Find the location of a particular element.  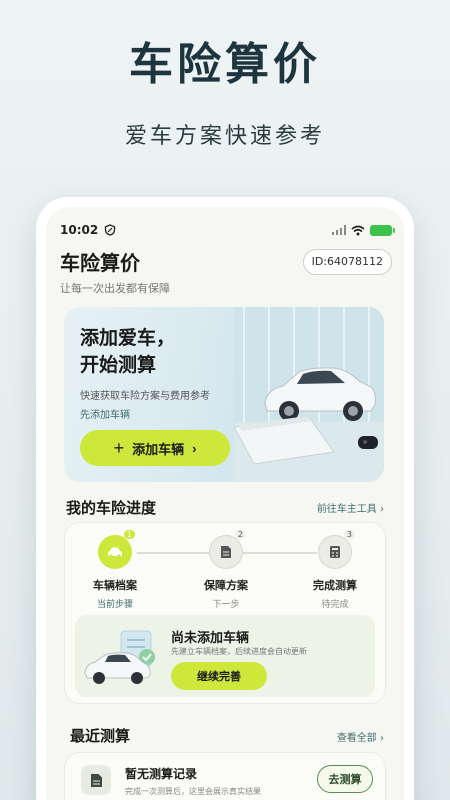

status-time: 10:02 is located at coordinates (79, 230).